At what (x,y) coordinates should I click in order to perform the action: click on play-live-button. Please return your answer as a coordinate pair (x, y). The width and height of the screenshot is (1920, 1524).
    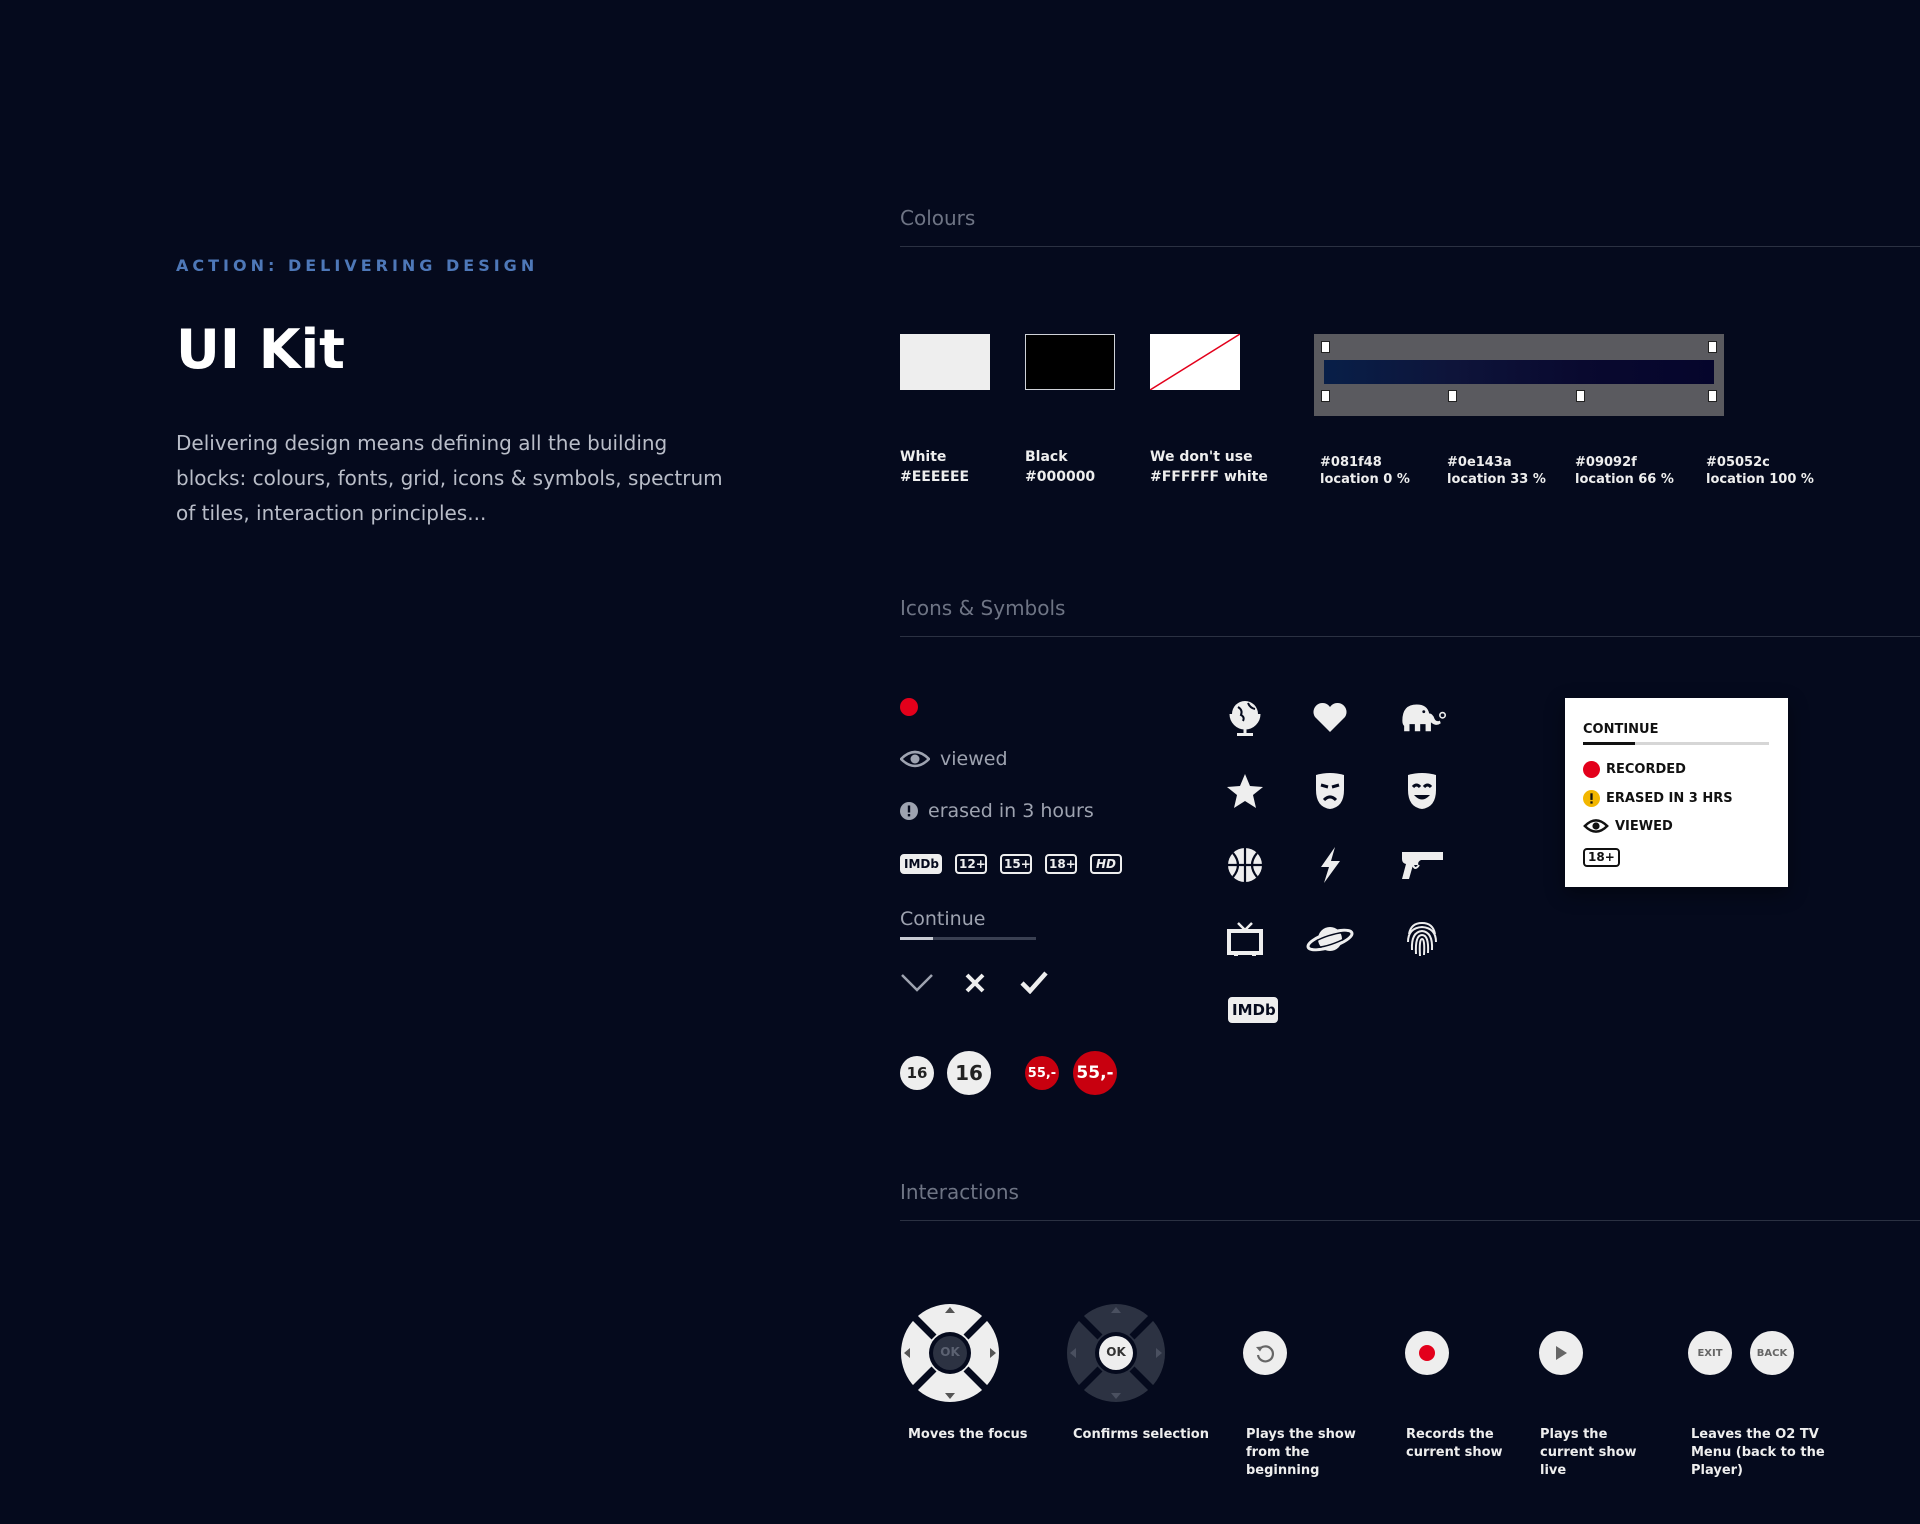
    Looking at the image, I should click on (1561, 1353).